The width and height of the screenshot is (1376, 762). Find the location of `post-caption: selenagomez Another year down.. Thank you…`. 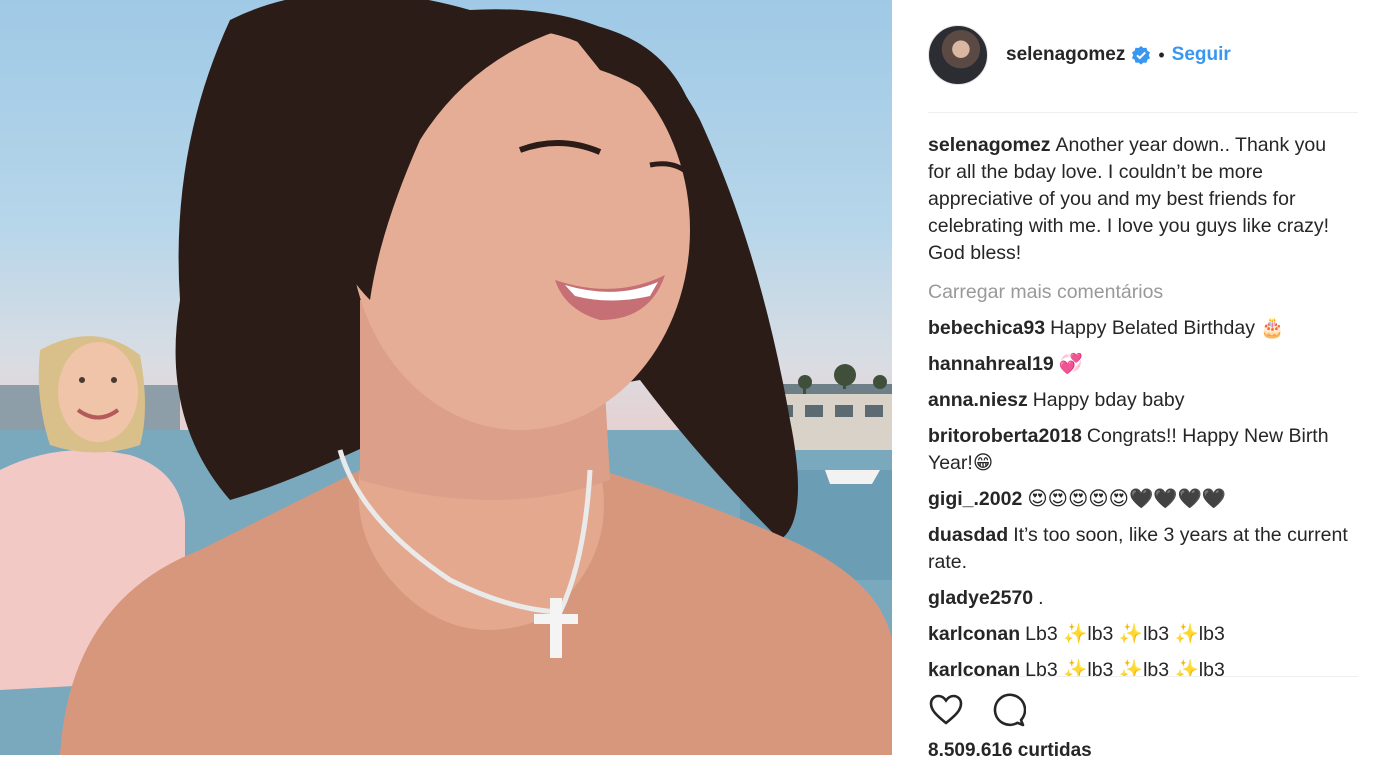

post-caption: selenagomez Another year down.. Thank you… is located at coordinates (1138, 199).